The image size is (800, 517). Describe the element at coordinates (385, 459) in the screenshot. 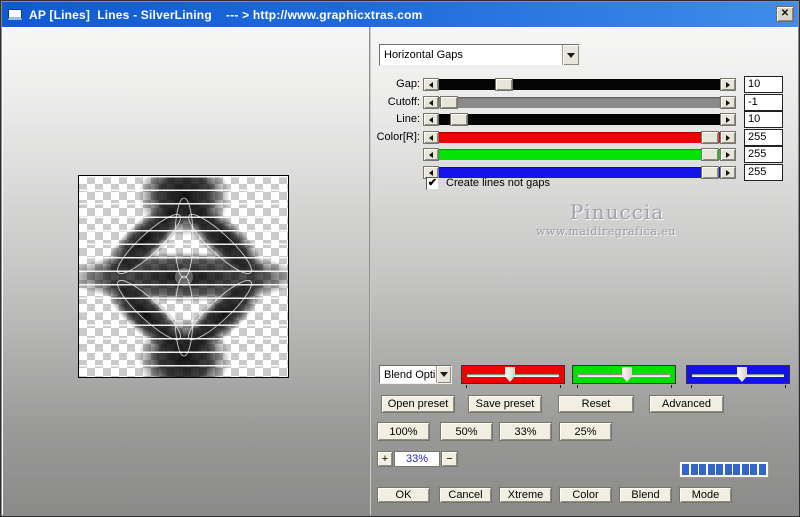

I see `zoom-in-button: +` at that location.